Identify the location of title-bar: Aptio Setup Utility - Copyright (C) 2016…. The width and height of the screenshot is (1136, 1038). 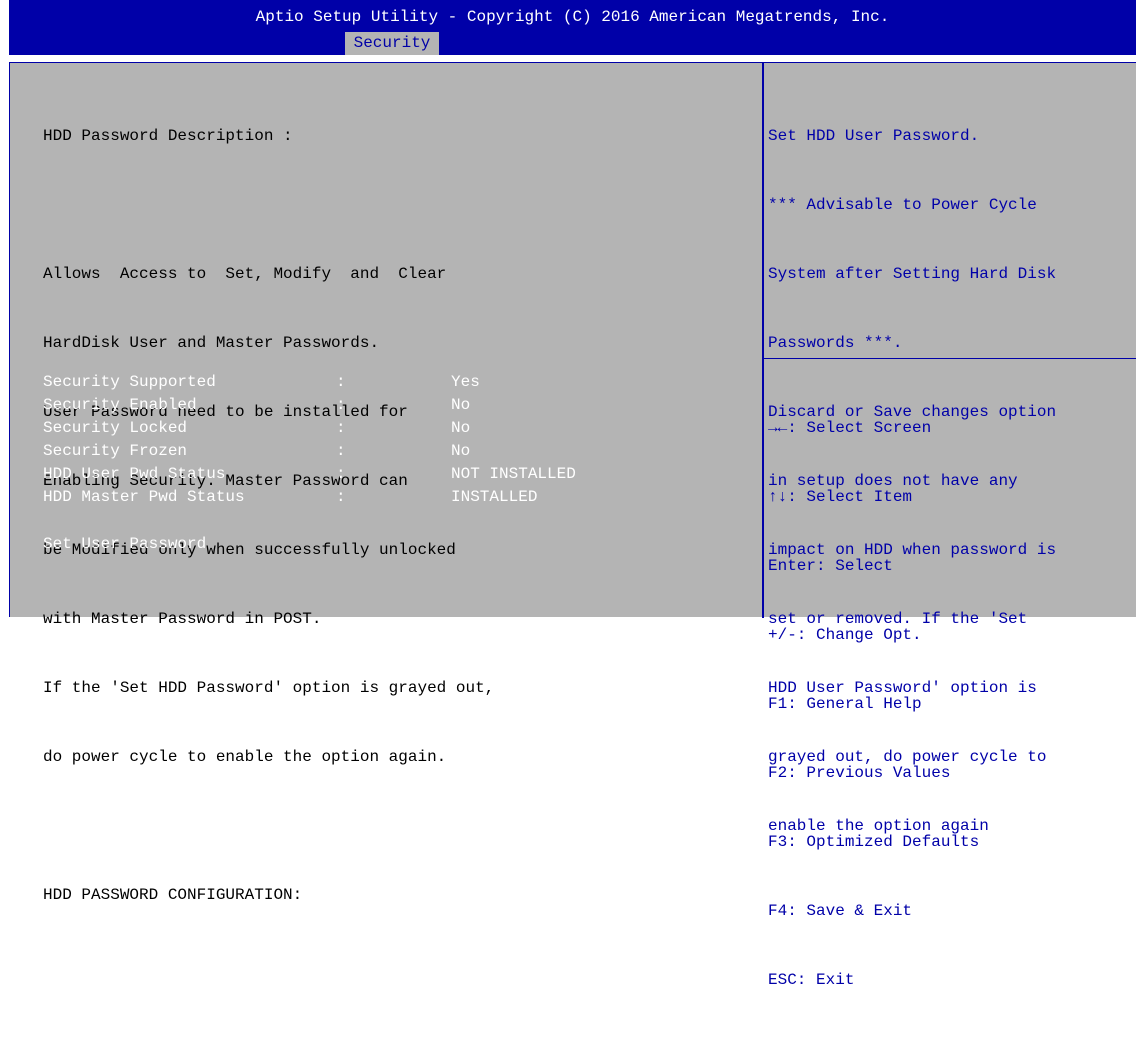
(572, 27).